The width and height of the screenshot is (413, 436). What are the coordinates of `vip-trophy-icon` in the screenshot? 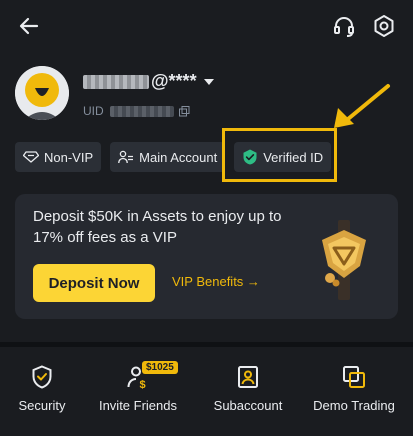 It's located at (344, 260).